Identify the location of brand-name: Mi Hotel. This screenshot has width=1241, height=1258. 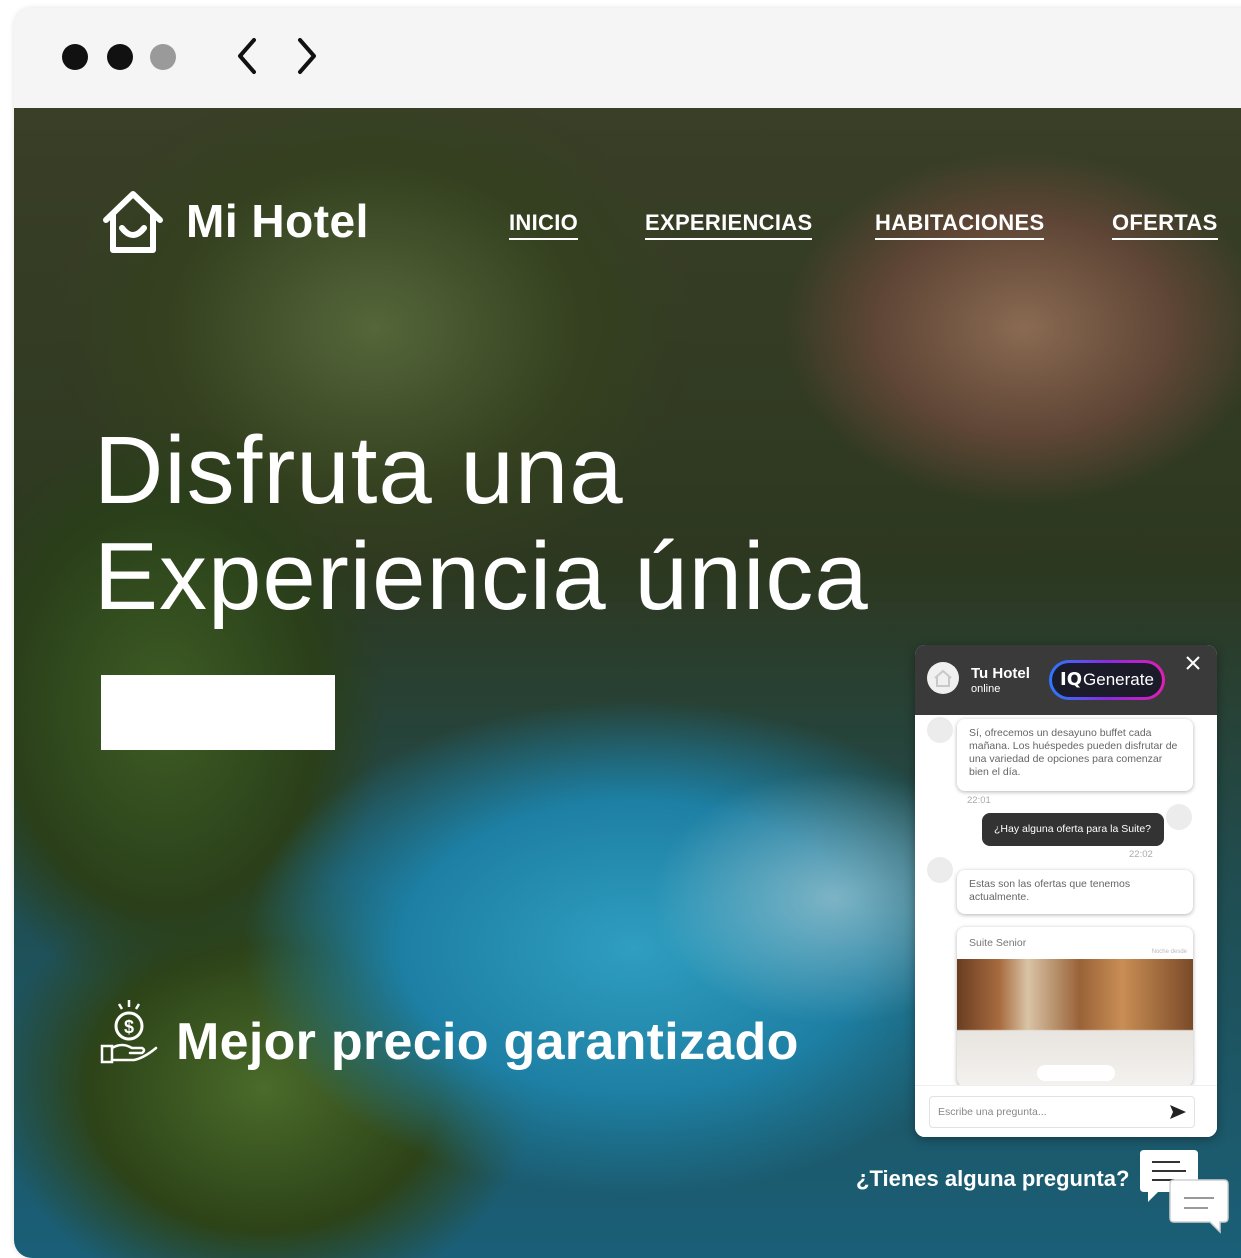
(277, 221).